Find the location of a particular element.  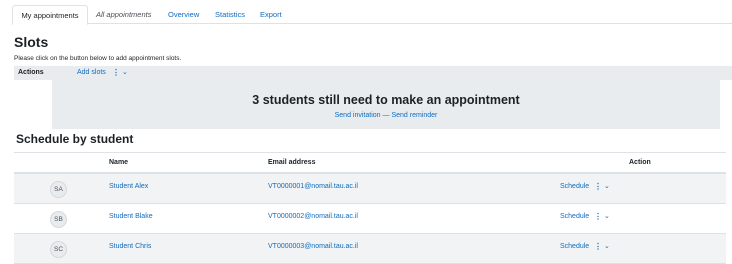

column-header-action: Action is located at coordinates (640, 162).